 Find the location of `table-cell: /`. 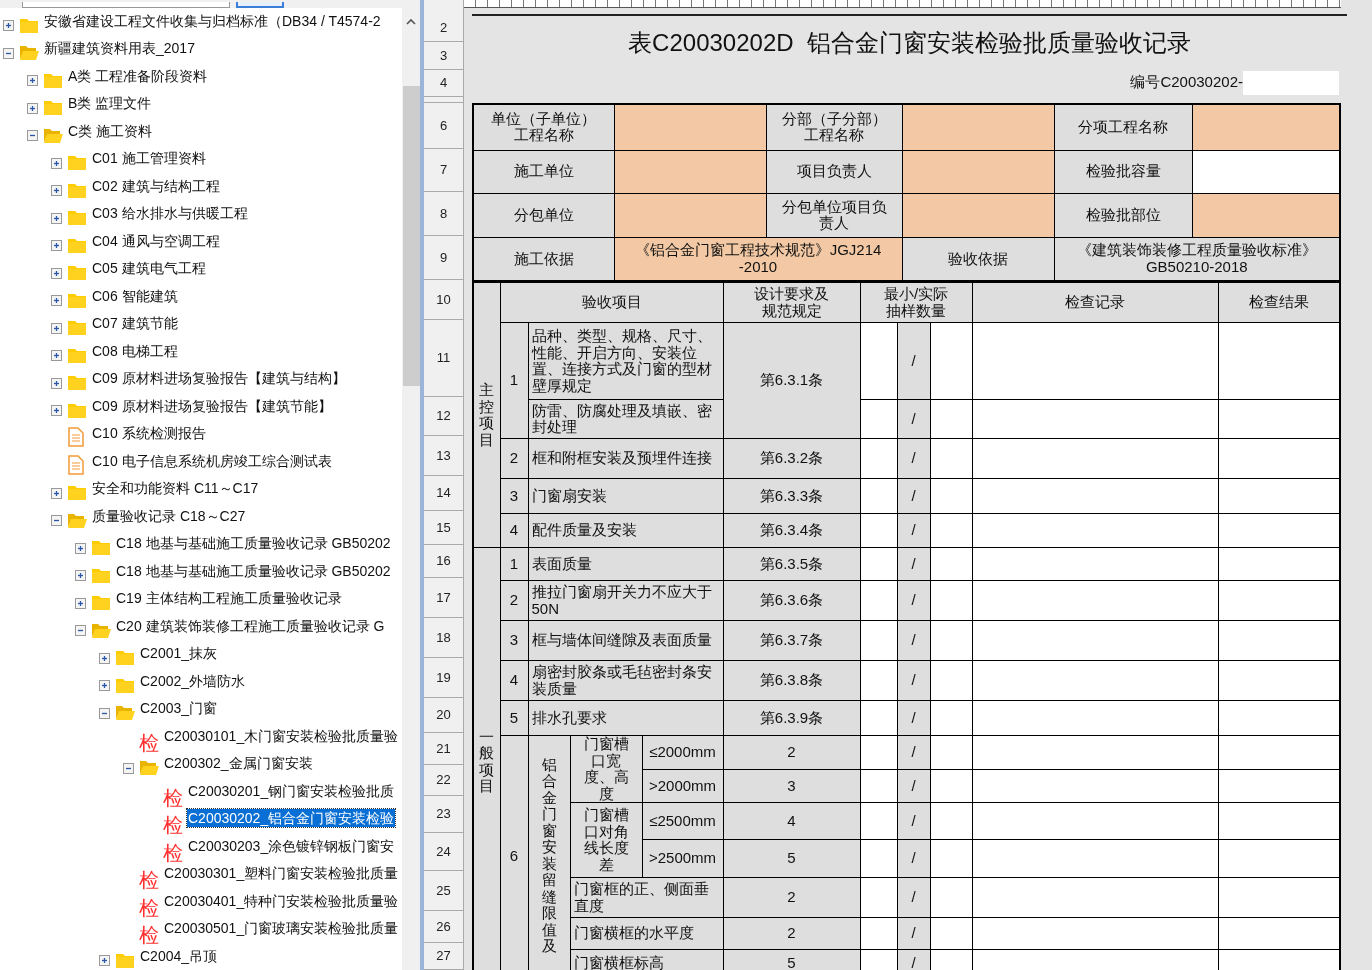

table-cell: / is located at coordinates (913, 361).